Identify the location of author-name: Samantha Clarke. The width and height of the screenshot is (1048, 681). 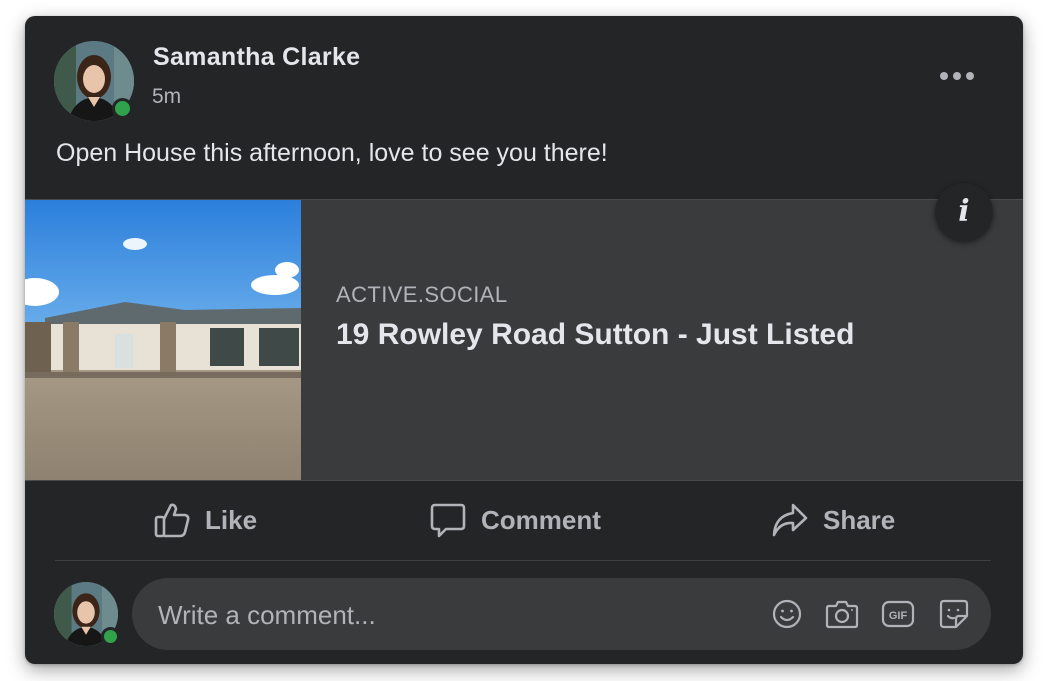
(256, 57).